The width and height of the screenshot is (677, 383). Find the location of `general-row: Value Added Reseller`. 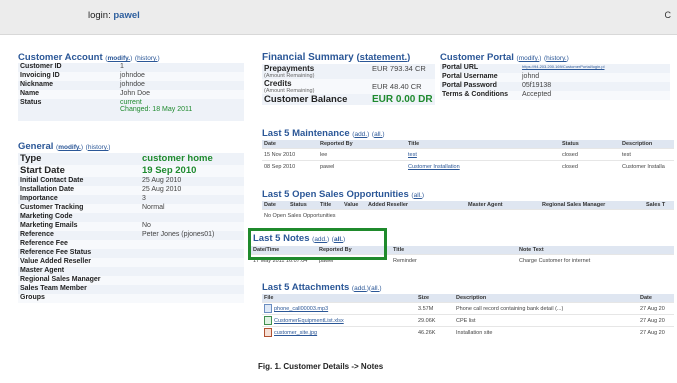

general-row: Value Added Reseller is located at coordinates (131, 262).